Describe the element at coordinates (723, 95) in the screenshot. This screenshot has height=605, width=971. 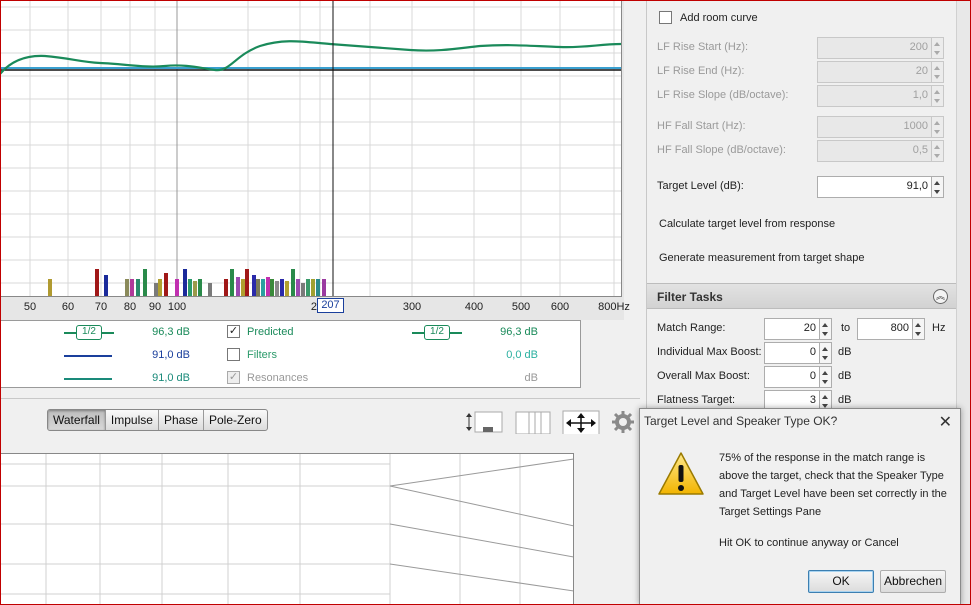
I see `field-label: LF Rise Slope (dB/octave):` at that location.